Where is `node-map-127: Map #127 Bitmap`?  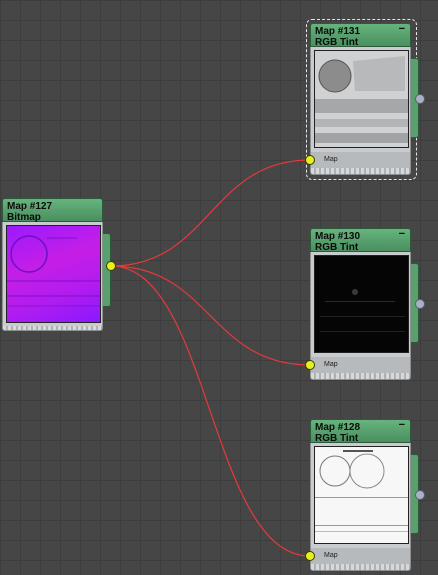 node-map-127: Map #127 Bitmap is located at coordinates (52, 264).